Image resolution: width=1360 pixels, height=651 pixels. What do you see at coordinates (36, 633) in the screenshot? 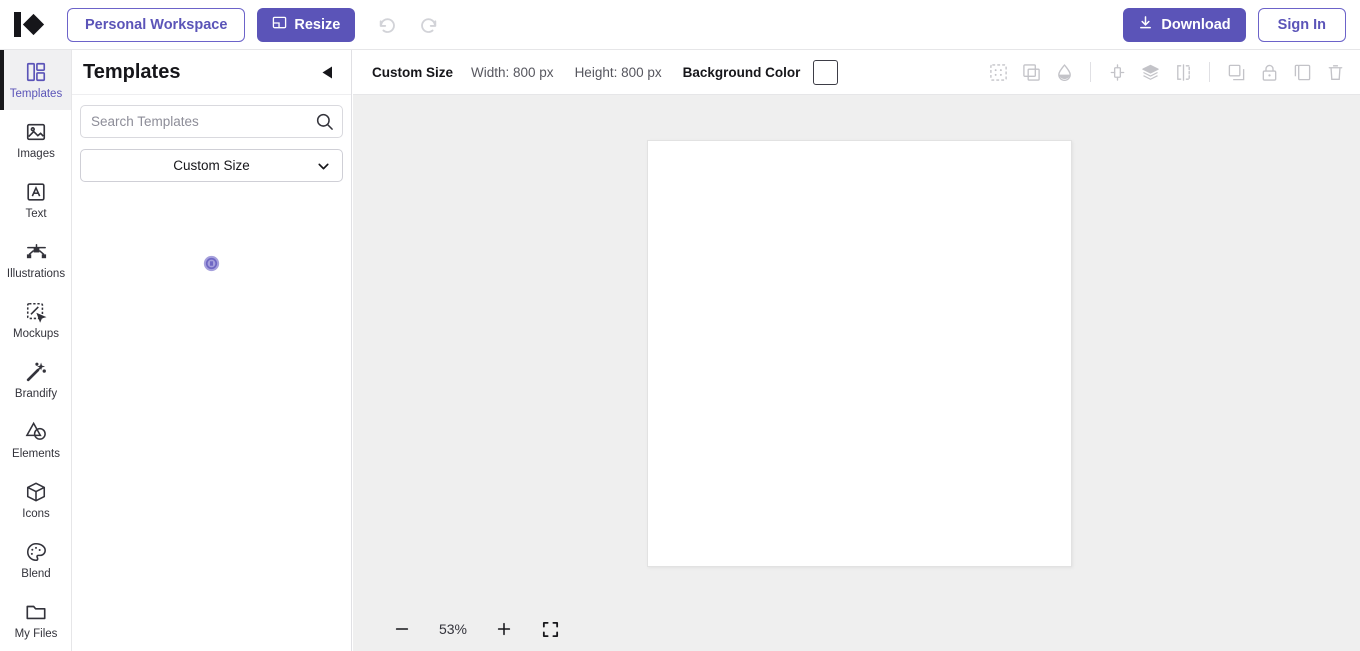
I see `sidebar-item-label: My Files` at bounding box center [36, 633].